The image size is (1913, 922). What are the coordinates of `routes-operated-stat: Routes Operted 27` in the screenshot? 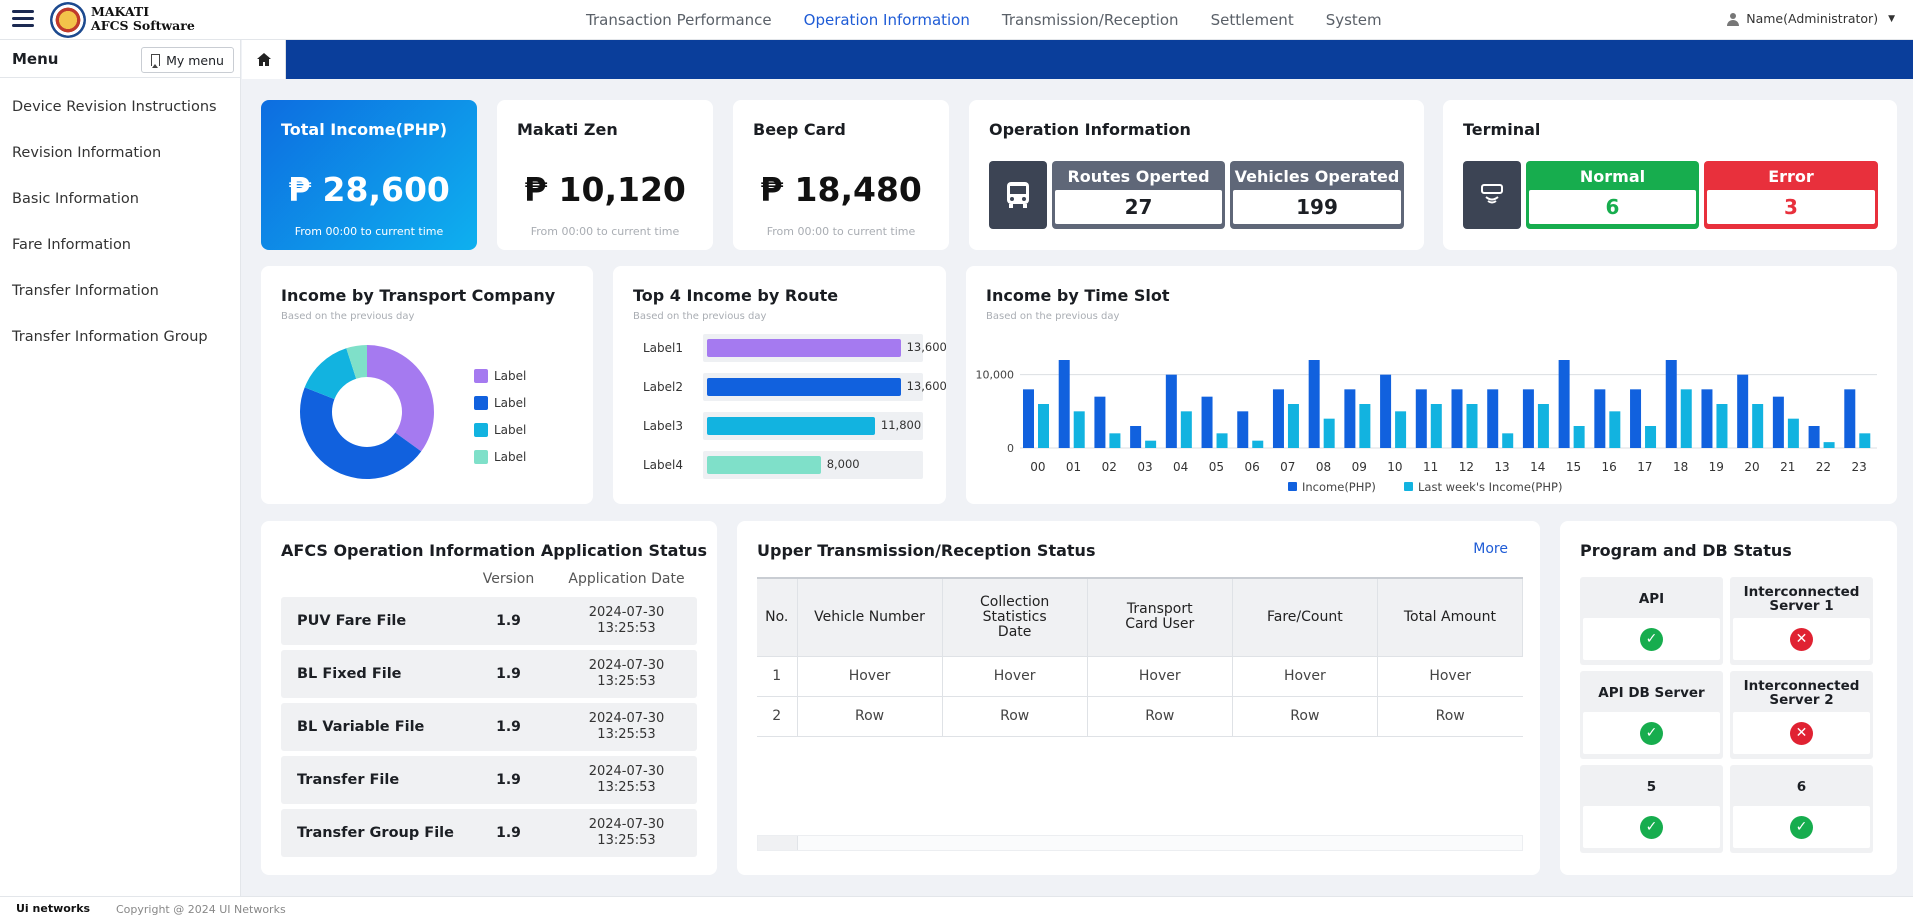 It's located at (1138, 195).